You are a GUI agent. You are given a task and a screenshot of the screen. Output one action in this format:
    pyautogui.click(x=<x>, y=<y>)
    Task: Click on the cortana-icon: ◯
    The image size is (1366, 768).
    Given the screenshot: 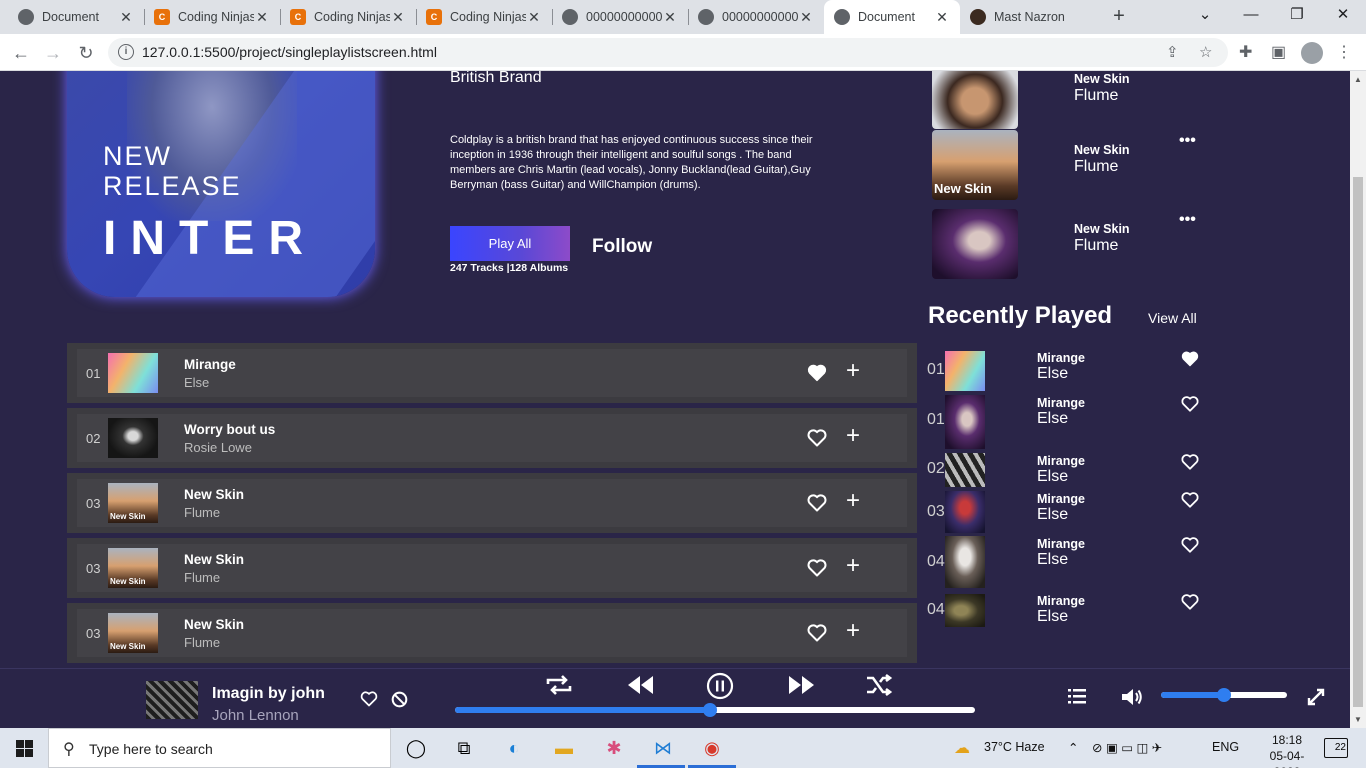 What is the action you would take?
    pyautogui.click(x=416, y=748)
    